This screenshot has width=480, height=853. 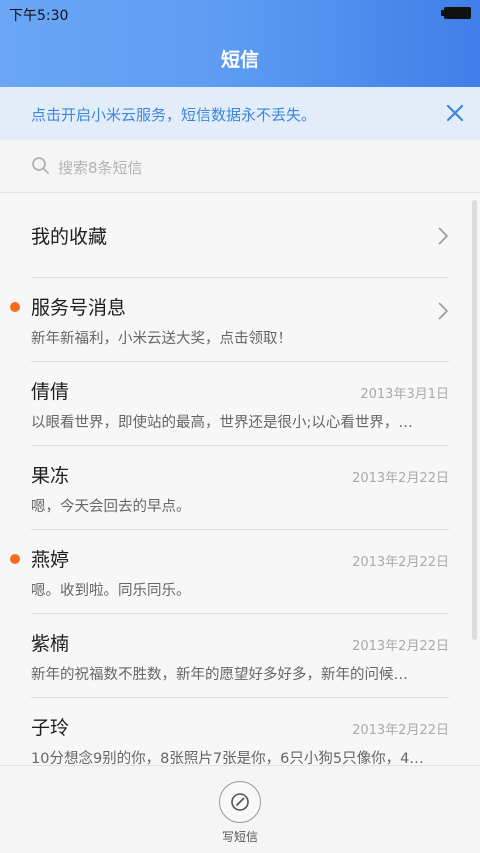 What do you see at coordinates (50, 728) in the screenshot?
I see `contact-name: 子玲` at bounding box center [50, 728].